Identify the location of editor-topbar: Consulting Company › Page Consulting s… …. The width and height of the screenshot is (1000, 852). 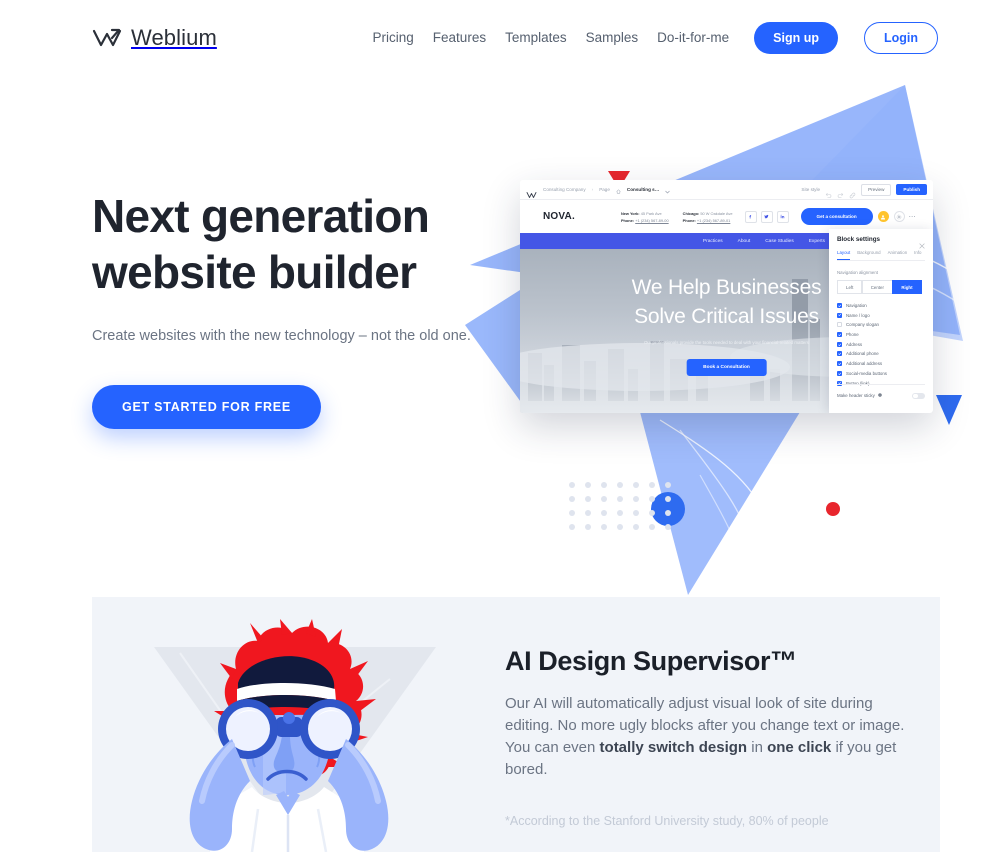
(726, 190).